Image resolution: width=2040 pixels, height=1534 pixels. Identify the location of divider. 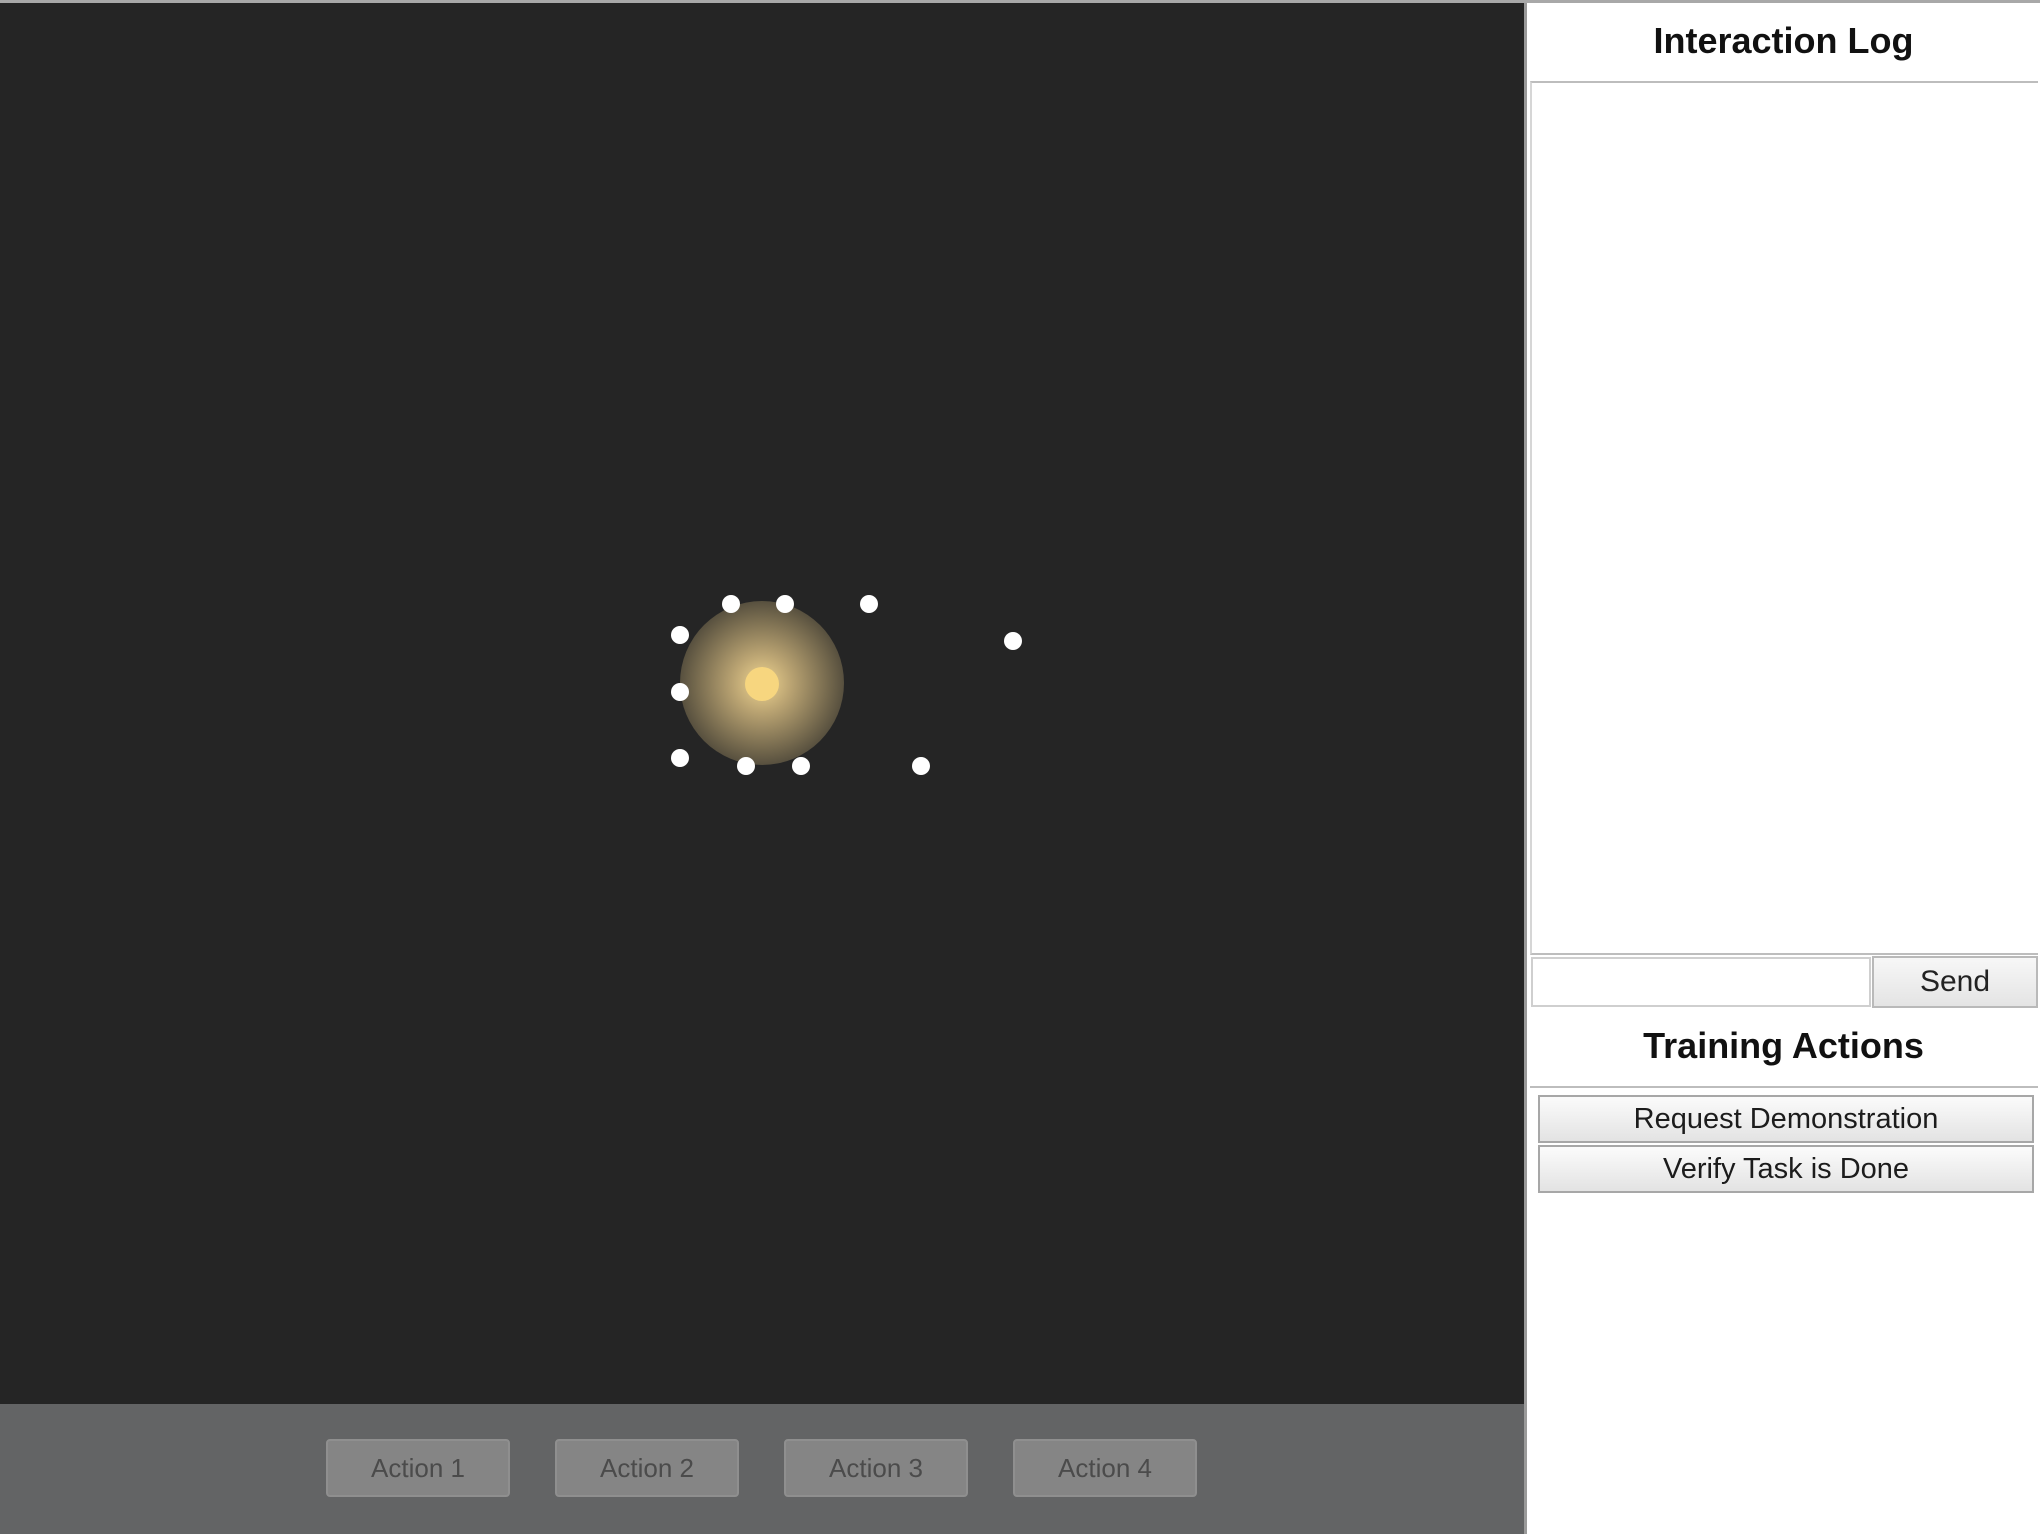
(1784, 1087).